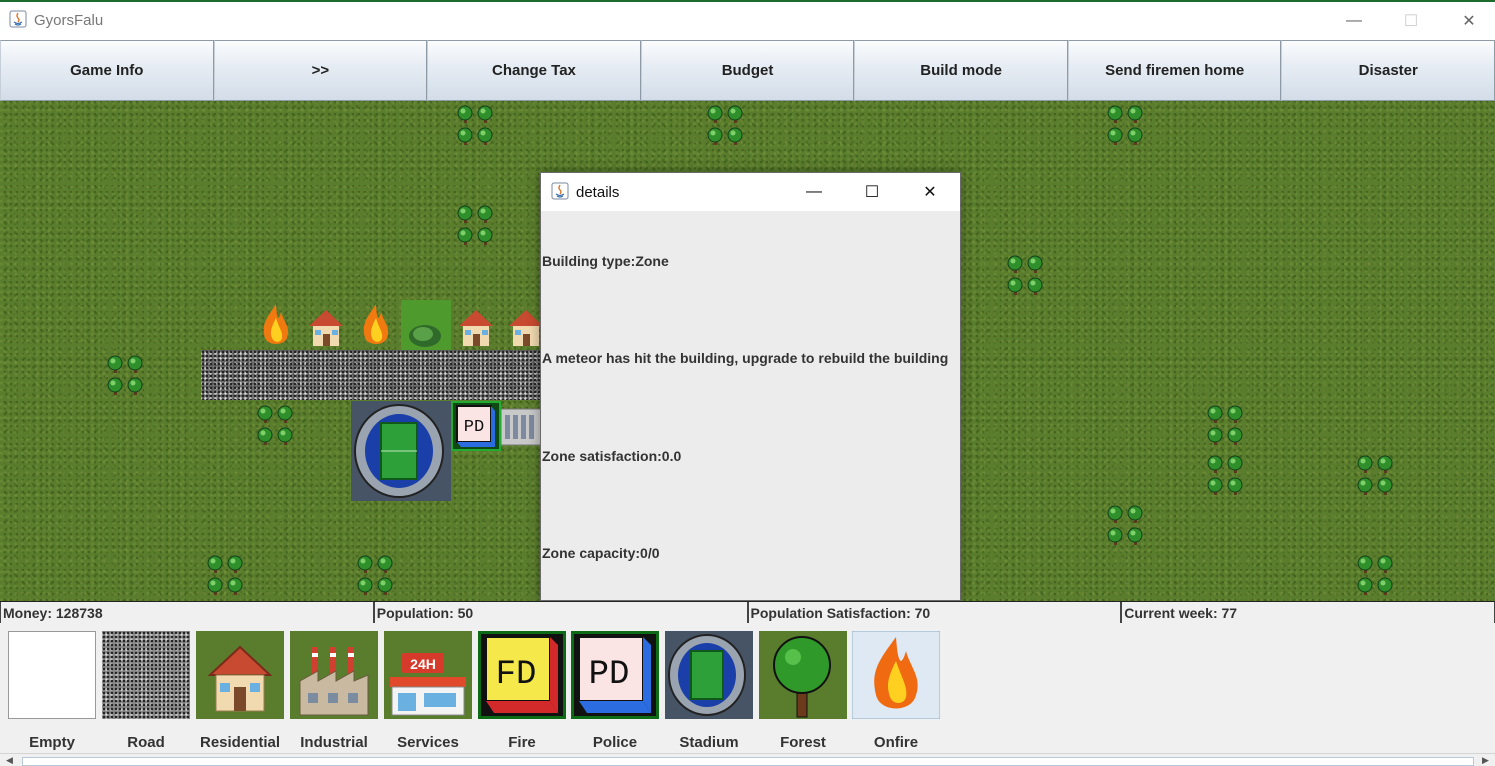 The image size is (1495, 766). What do you see at coordinates (69, 20) in the screenshot?
I see `window-title: GyorsFalu` at bounding box center [69, 20].